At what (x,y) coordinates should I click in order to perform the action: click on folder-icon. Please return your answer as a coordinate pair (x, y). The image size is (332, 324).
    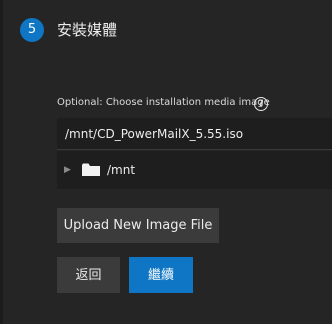
    Looking at the image, I should click on (91, 169).